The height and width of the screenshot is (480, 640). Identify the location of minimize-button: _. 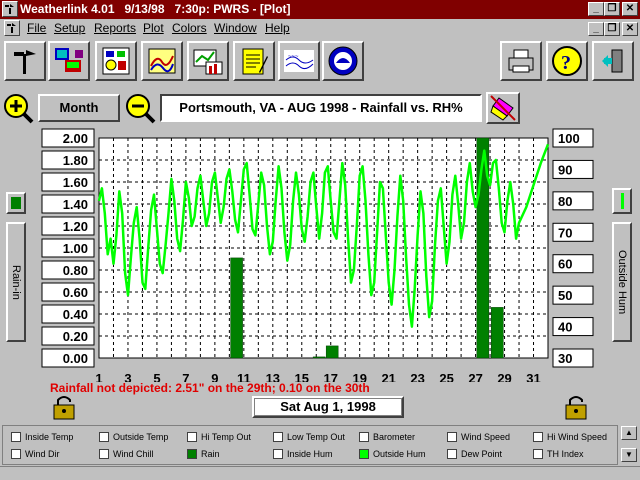
(596, 9).